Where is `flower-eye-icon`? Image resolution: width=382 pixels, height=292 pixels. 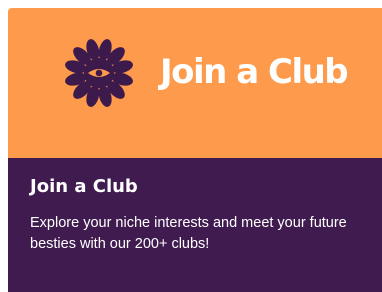 flower-eye-icon is located at coordinates (99, 73).